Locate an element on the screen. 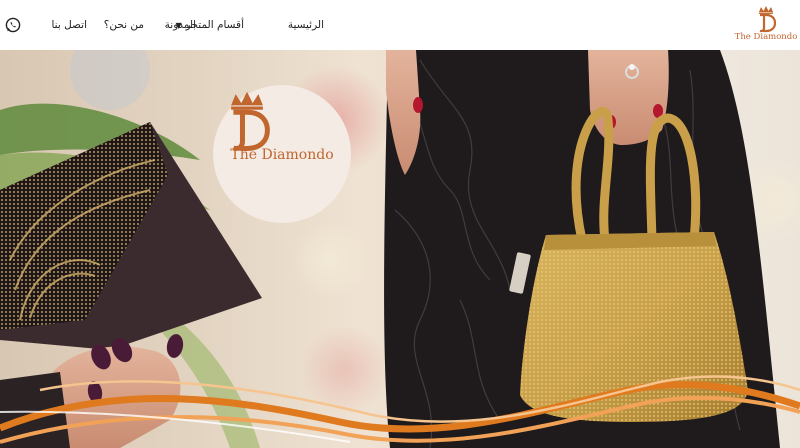 This screenshot has width=800, height=448. nav-about: من نحن؟ is located at coordinates (124, 25).